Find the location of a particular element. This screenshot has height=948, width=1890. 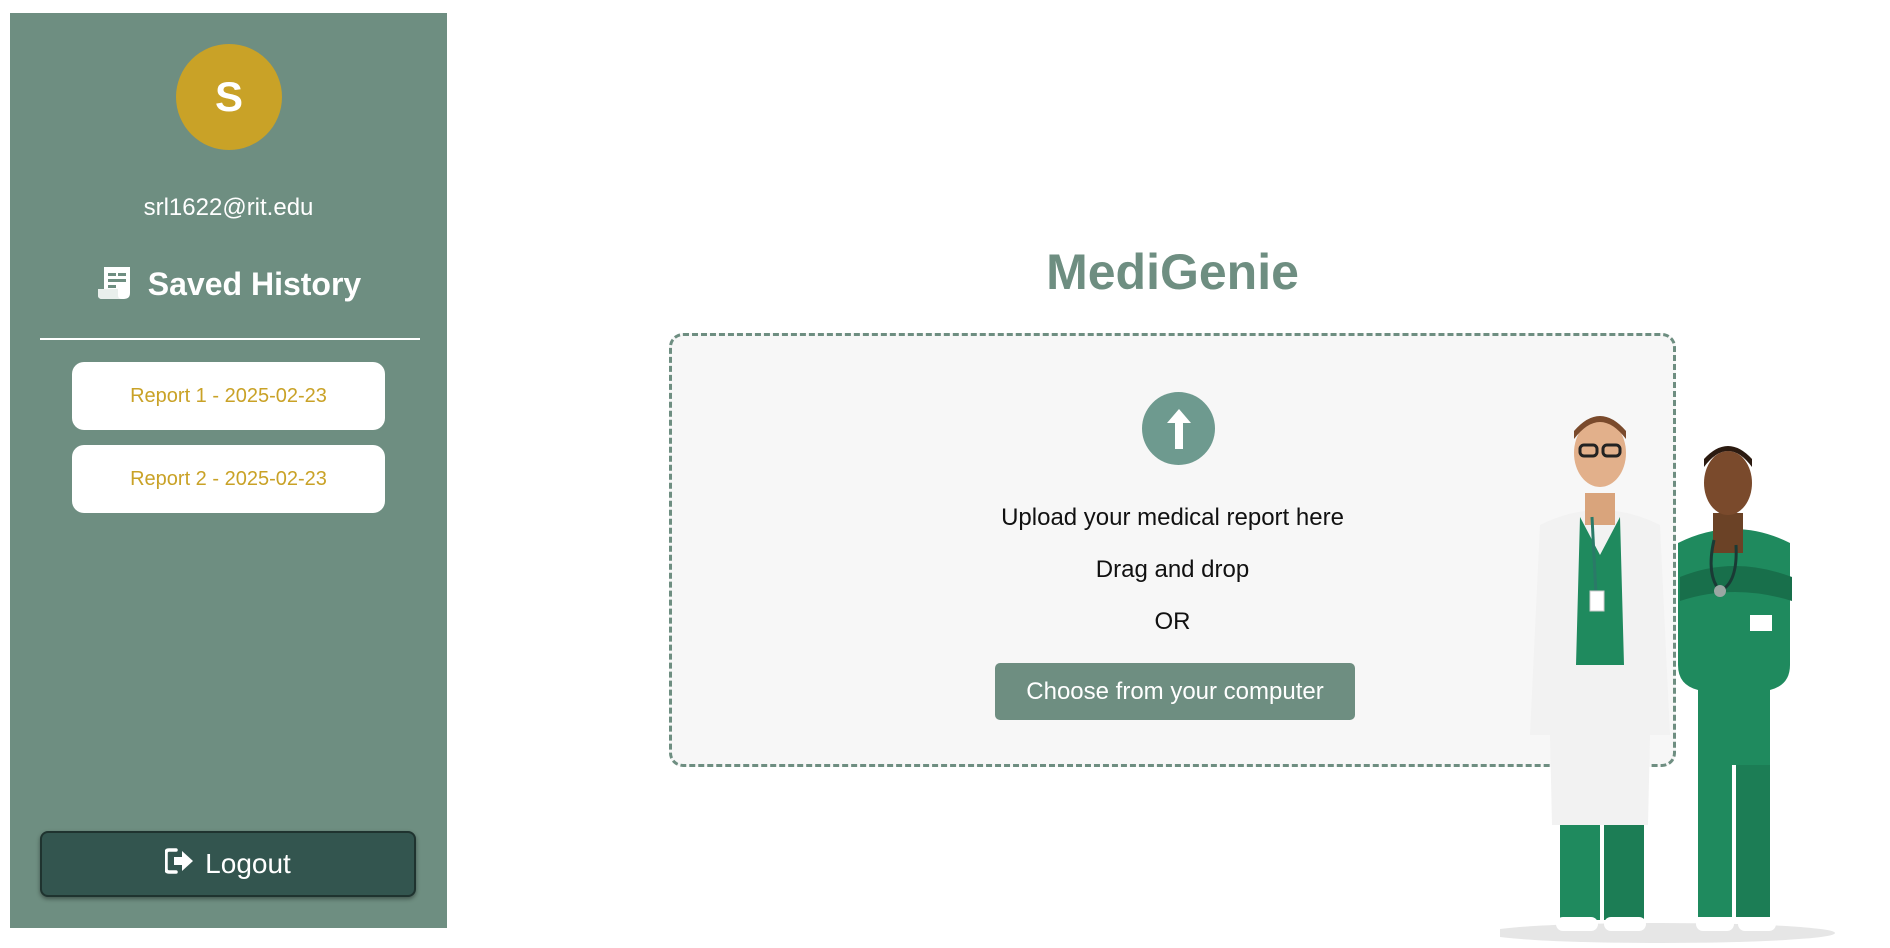

avatar-initial: S is located at coordinates (228, 96).